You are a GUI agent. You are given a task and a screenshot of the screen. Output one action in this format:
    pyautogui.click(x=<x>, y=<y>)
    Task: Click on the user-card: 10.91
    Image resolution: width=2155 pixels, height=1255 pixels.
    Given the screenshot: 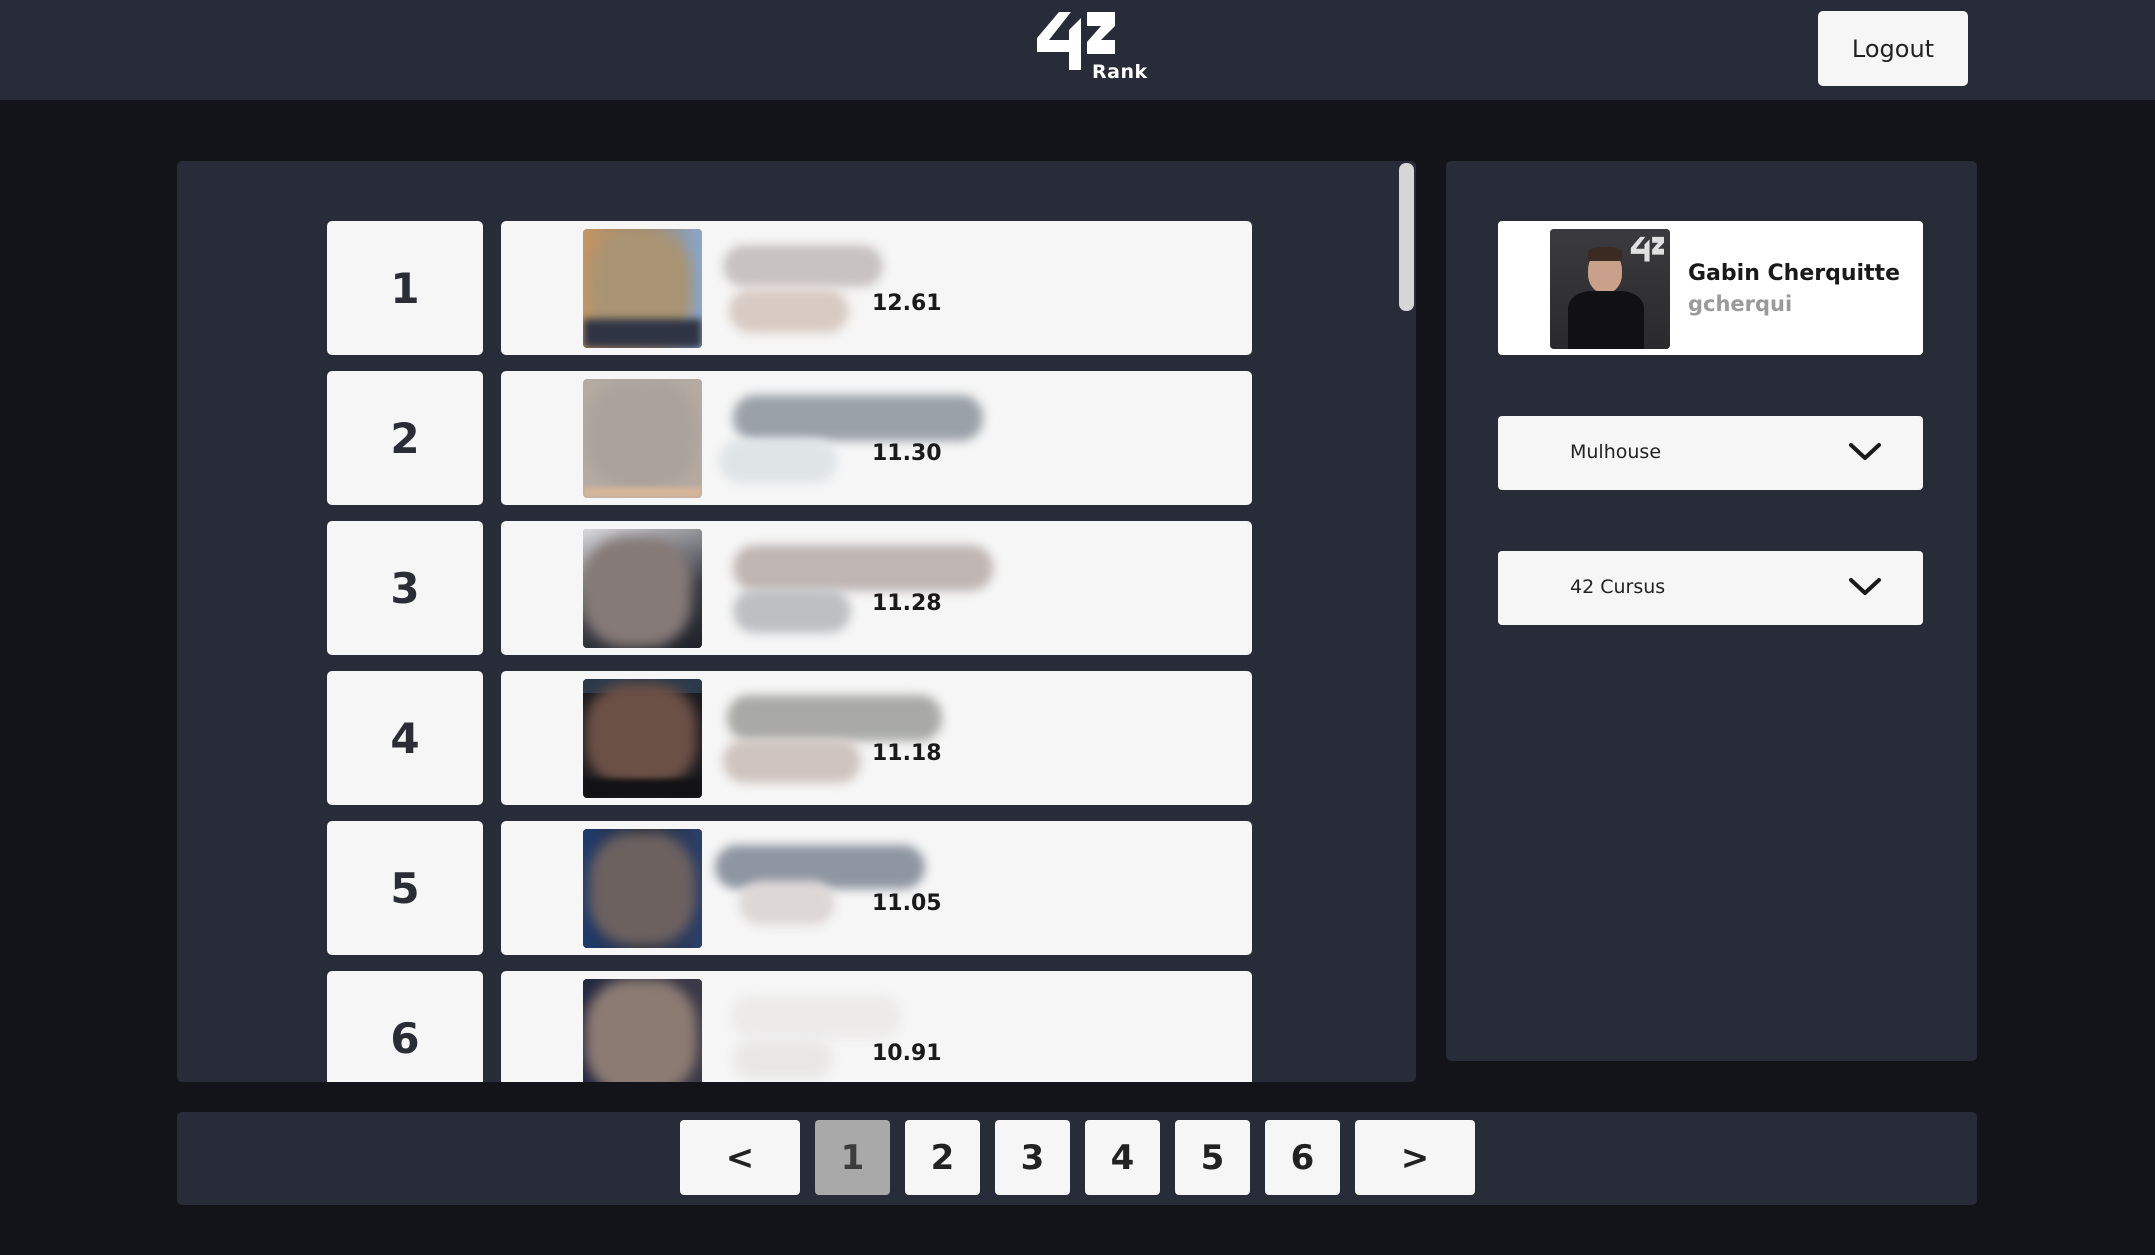 What is the action you would take?
    pyautogui.click(x=876, y=1026)
    